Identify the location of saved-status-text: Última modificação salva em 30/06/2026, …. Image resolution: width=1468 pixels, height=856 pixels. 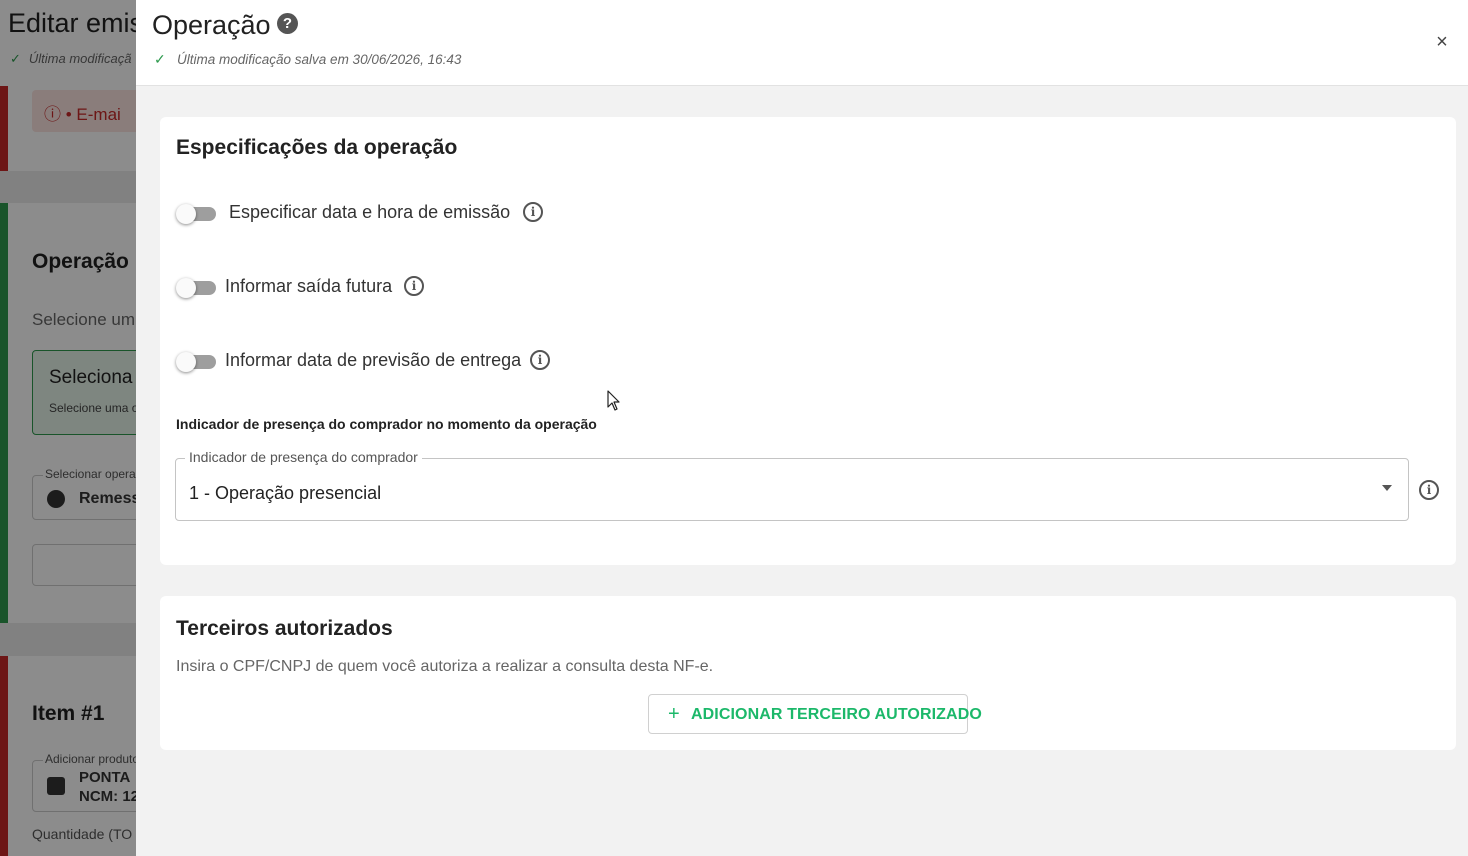
(319, 59).